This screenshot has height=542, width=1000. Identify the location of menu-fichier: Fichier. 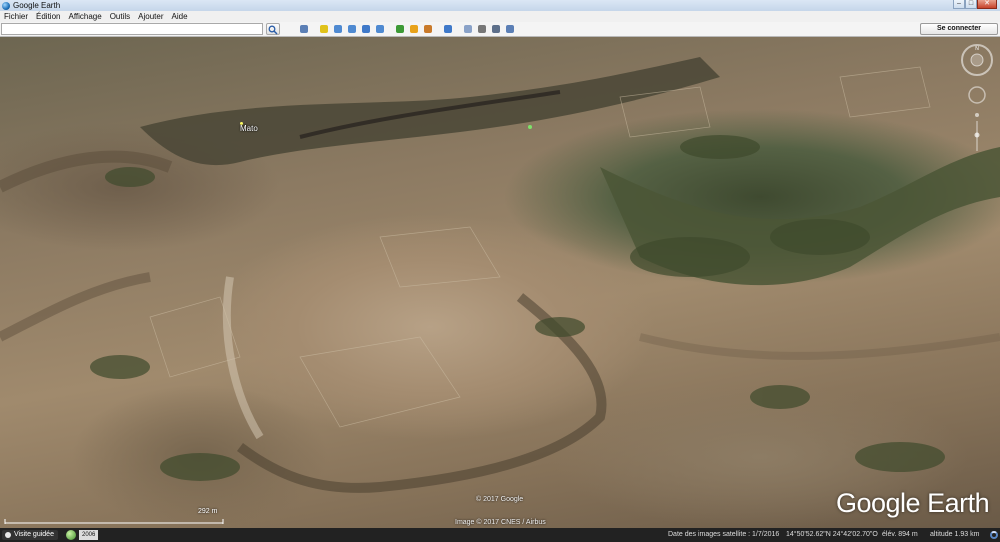
(16, 16).